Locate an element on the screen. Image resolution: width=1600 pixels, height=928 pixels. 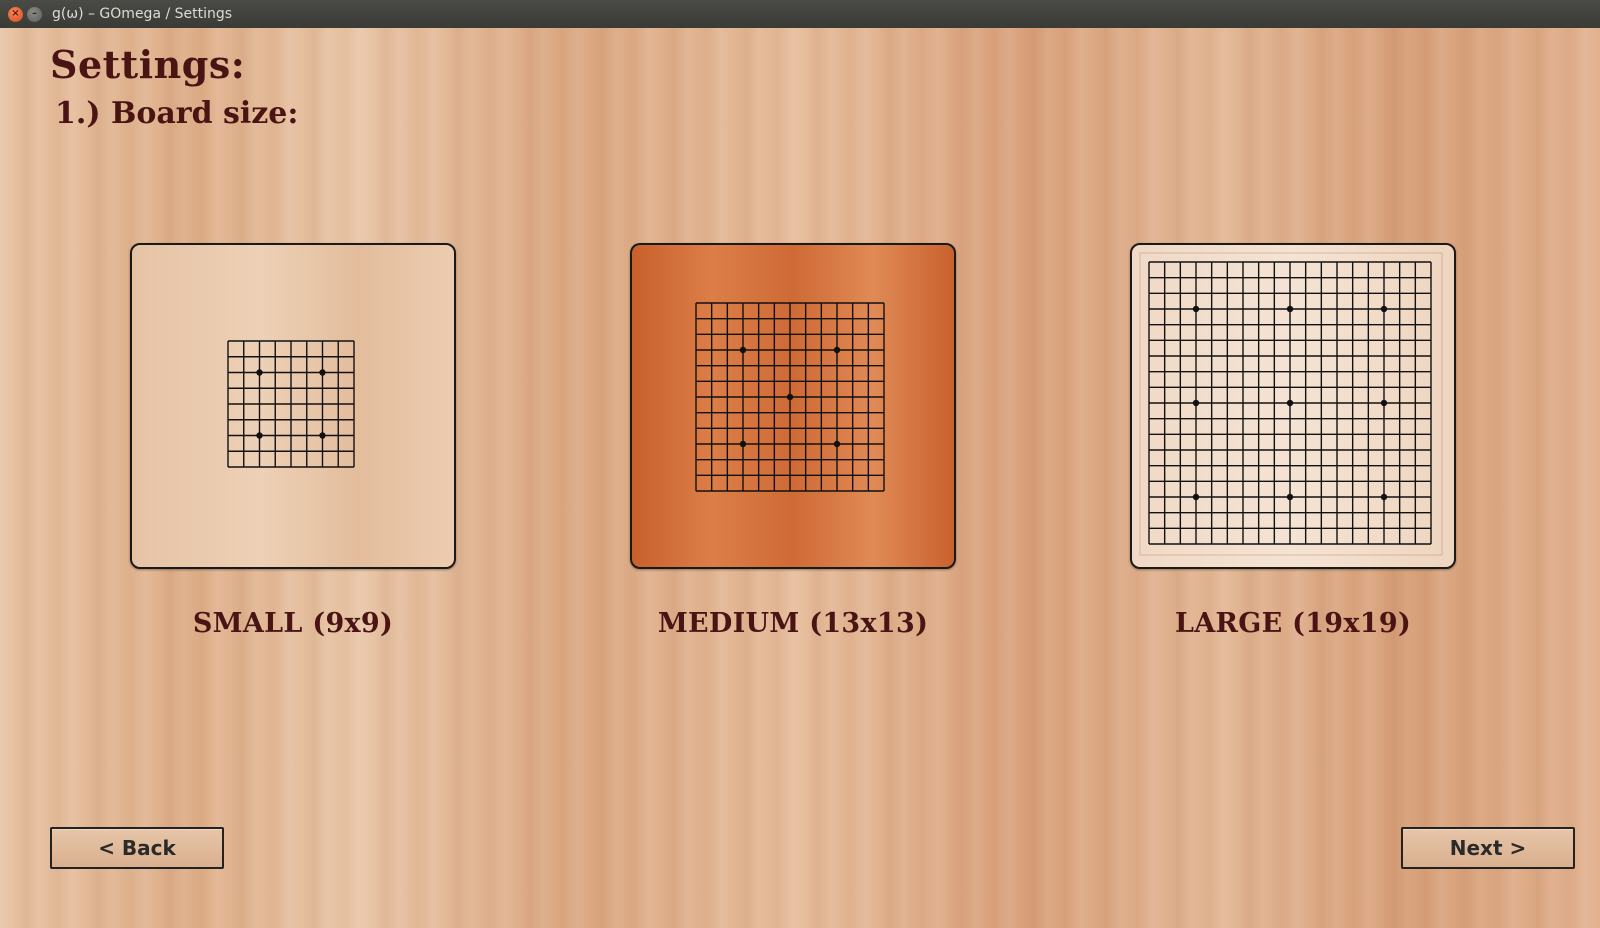
title-bar: × – g(ω) – GOmega / Settings is located at coordinates (800, 14).